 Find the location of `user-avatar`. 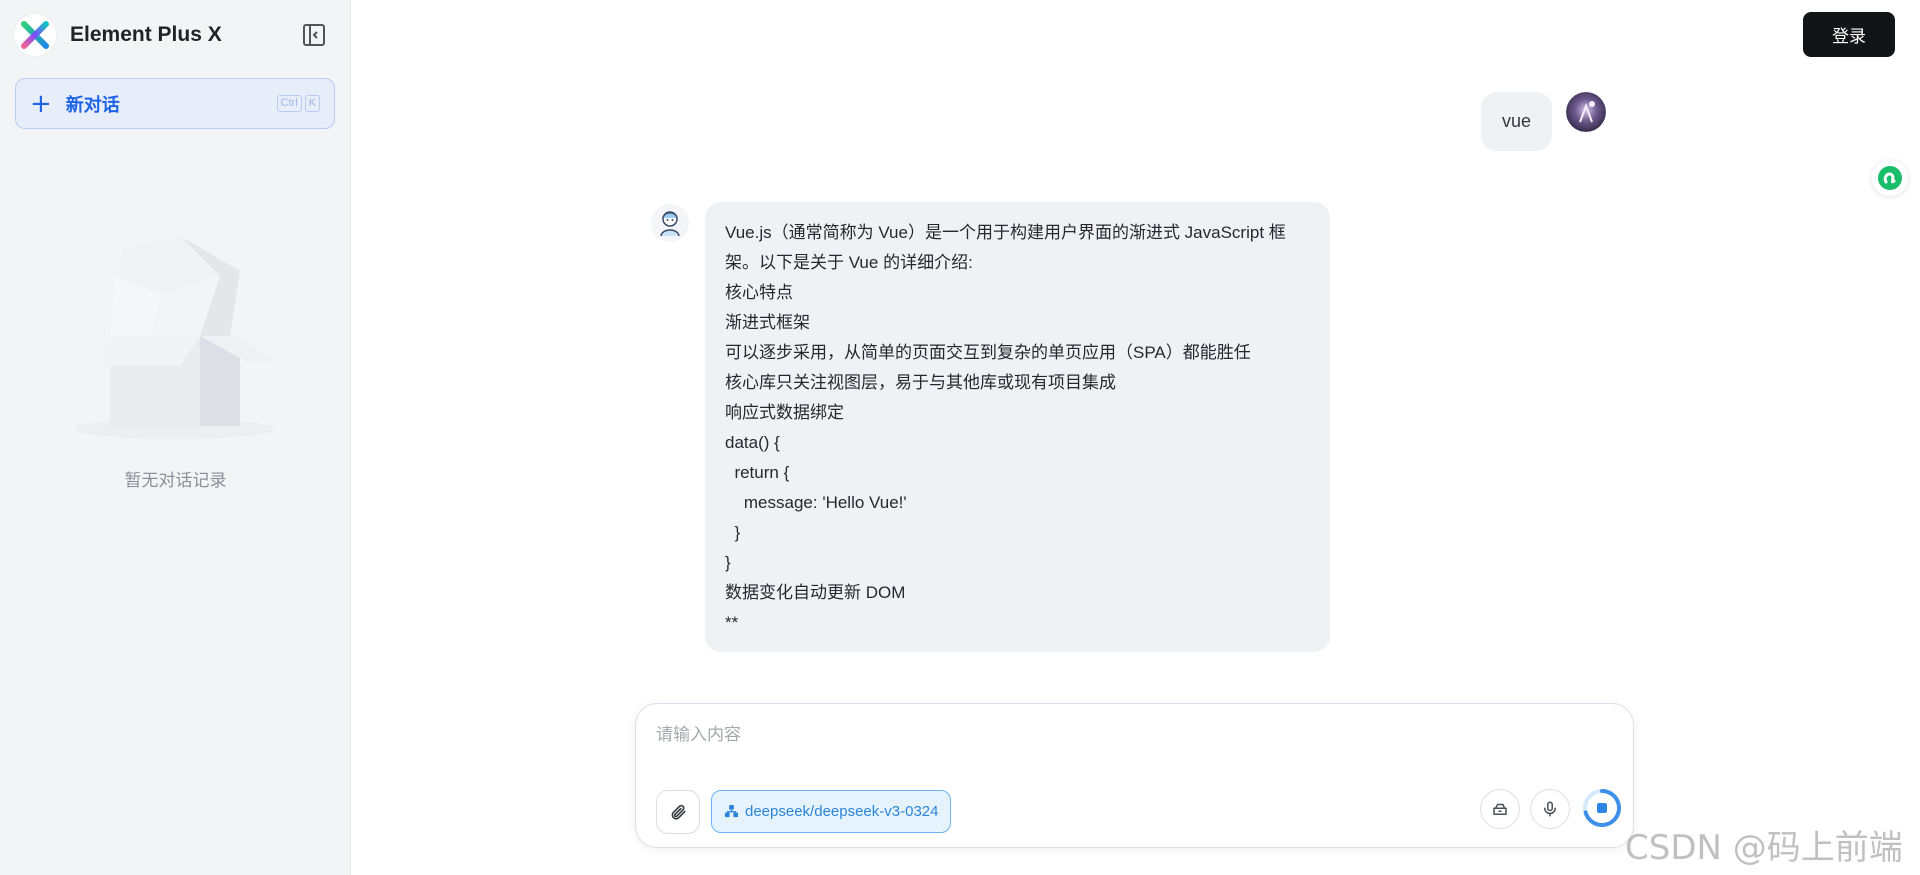

user-avatar is located at coordinates (1586, 112).